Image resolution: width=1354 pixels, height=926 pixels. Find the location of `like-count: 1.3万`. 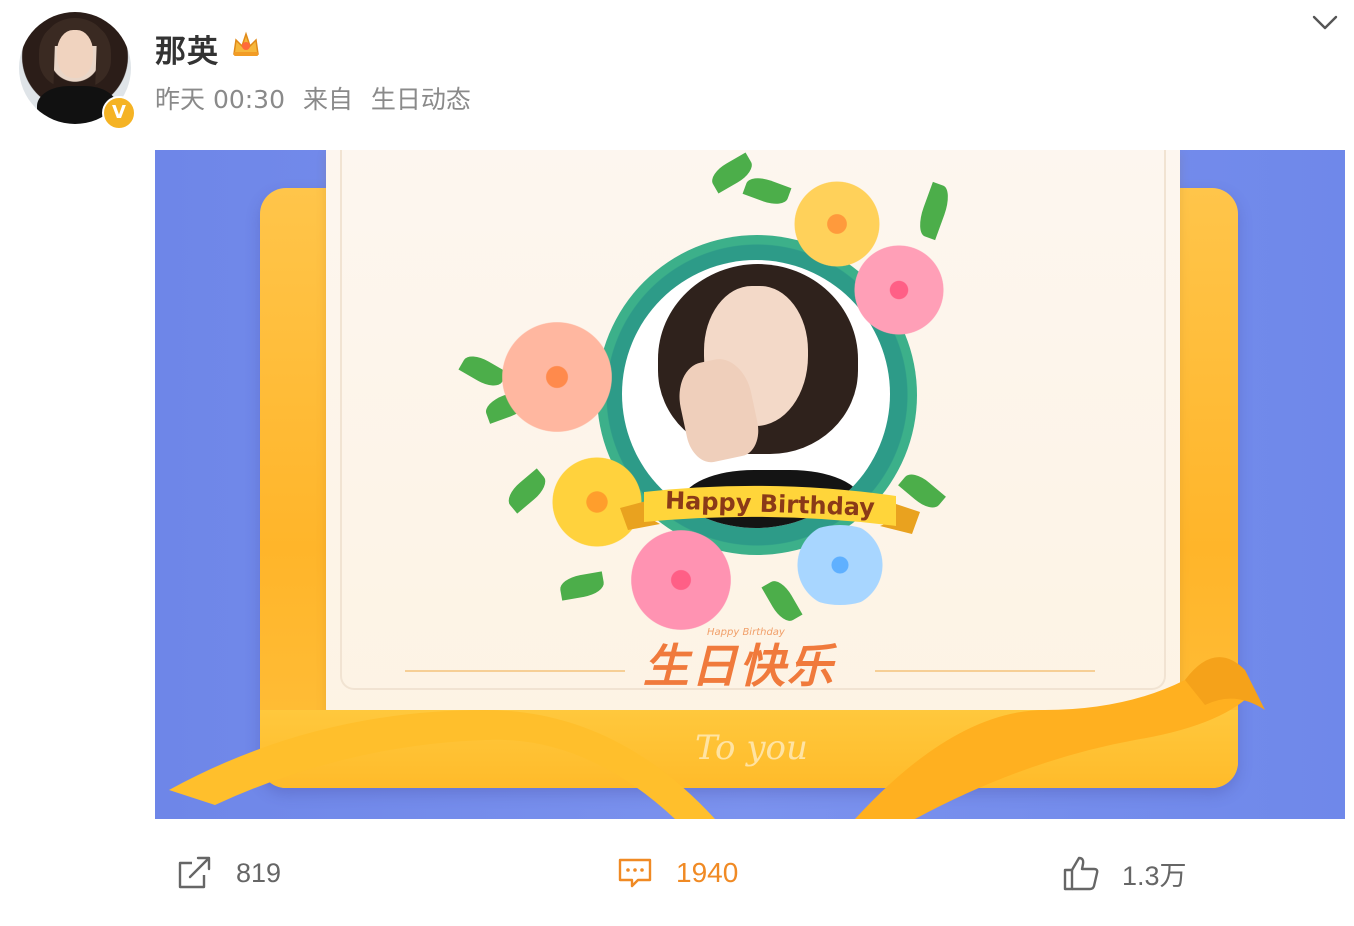

like-count: 1.3万 is located at coordinates (1154, 875).